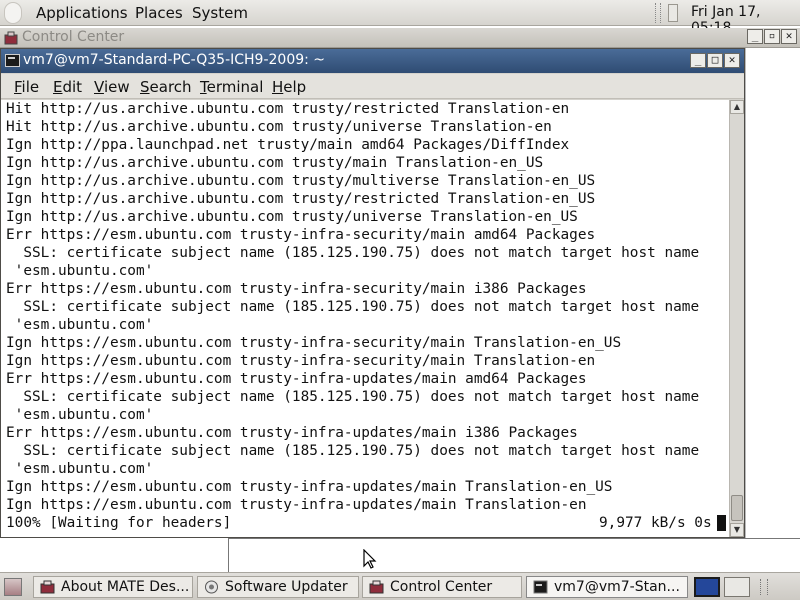 This screenshot has height=600, width=800. What do you see at coordinates (370, 559) in the screenshot?
I see `mouse-pointer-icon` at bounding box center [370, 559].